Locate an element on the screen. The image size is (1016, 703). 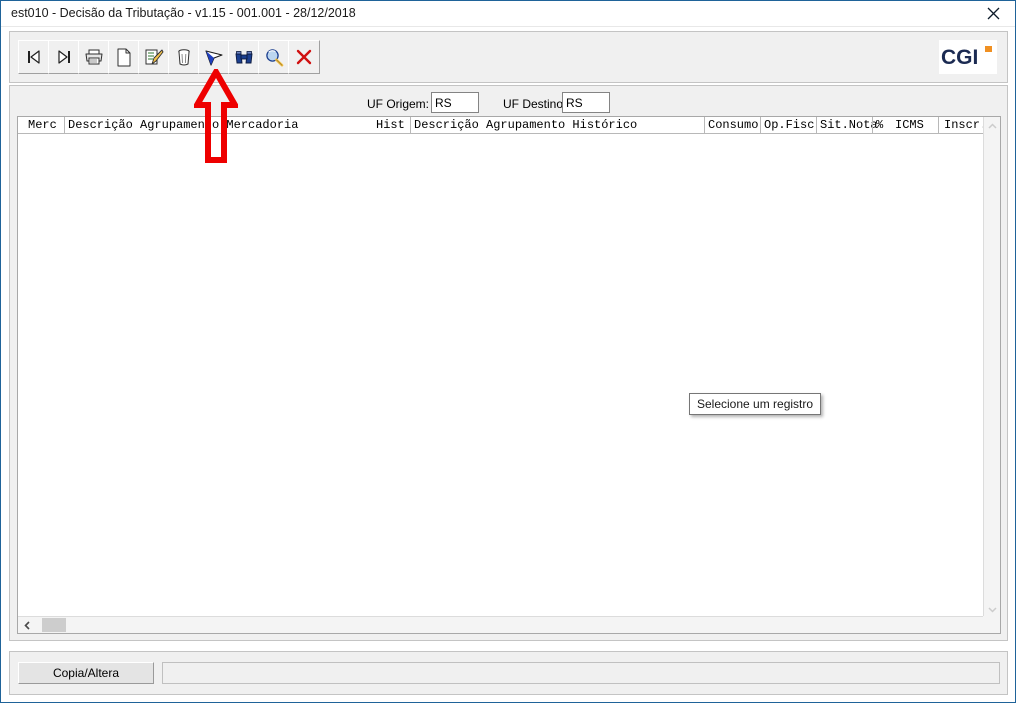
printer-icon is located at coordinates (94, 57).